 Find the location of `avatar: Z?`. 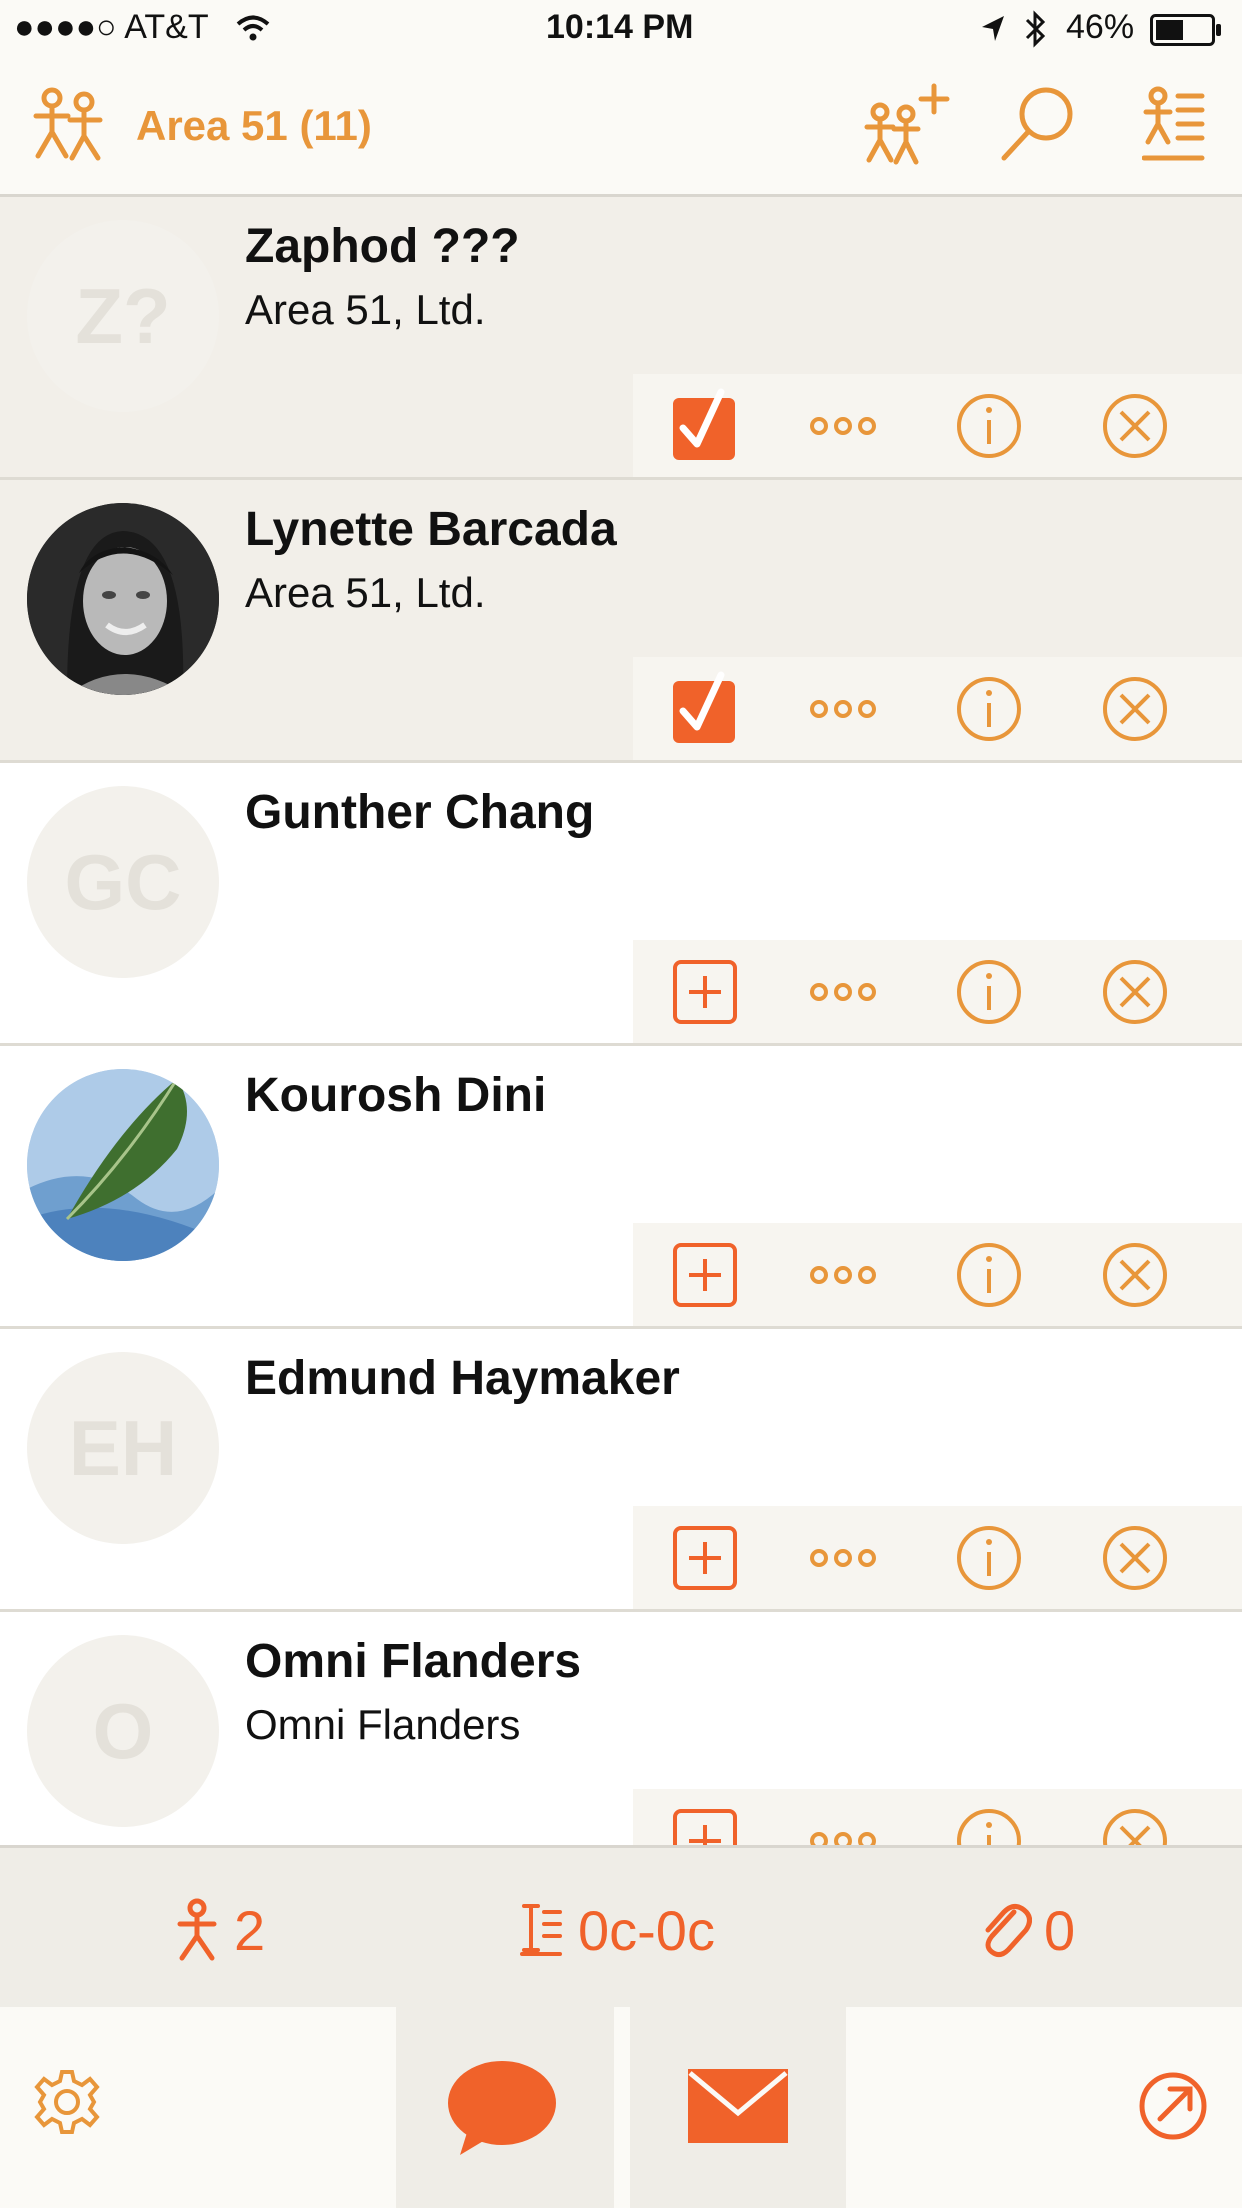

avatar: Z? is located at coordinates (123, 316).